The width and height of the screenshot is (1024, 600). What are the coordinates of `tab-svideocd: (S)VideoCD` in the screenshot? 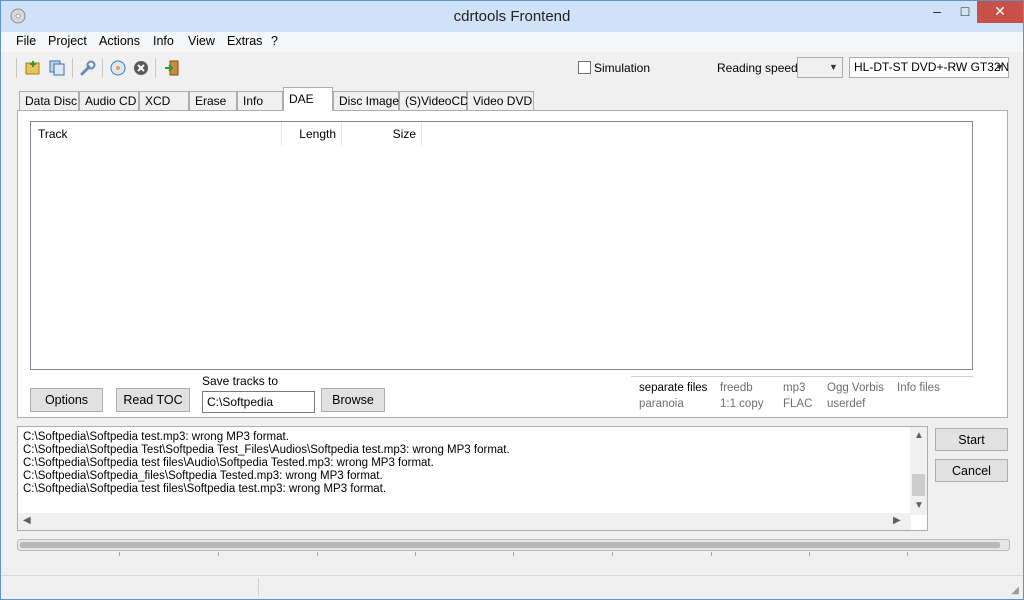 It's located at (434, 100).